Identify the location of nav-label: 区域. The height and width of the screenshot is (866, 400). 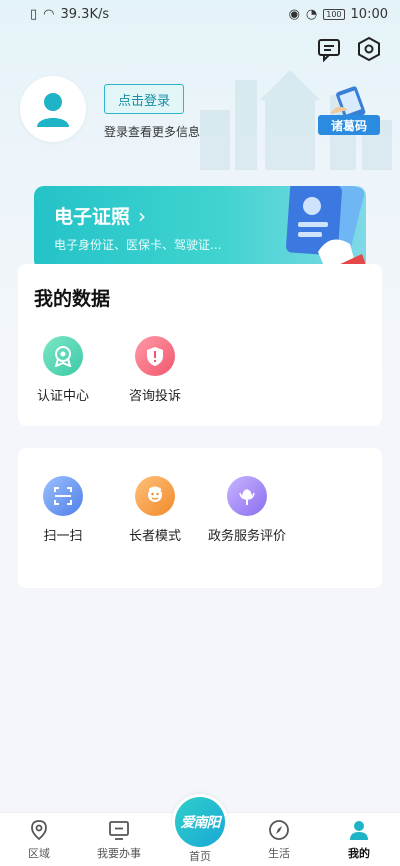
(39, 853).